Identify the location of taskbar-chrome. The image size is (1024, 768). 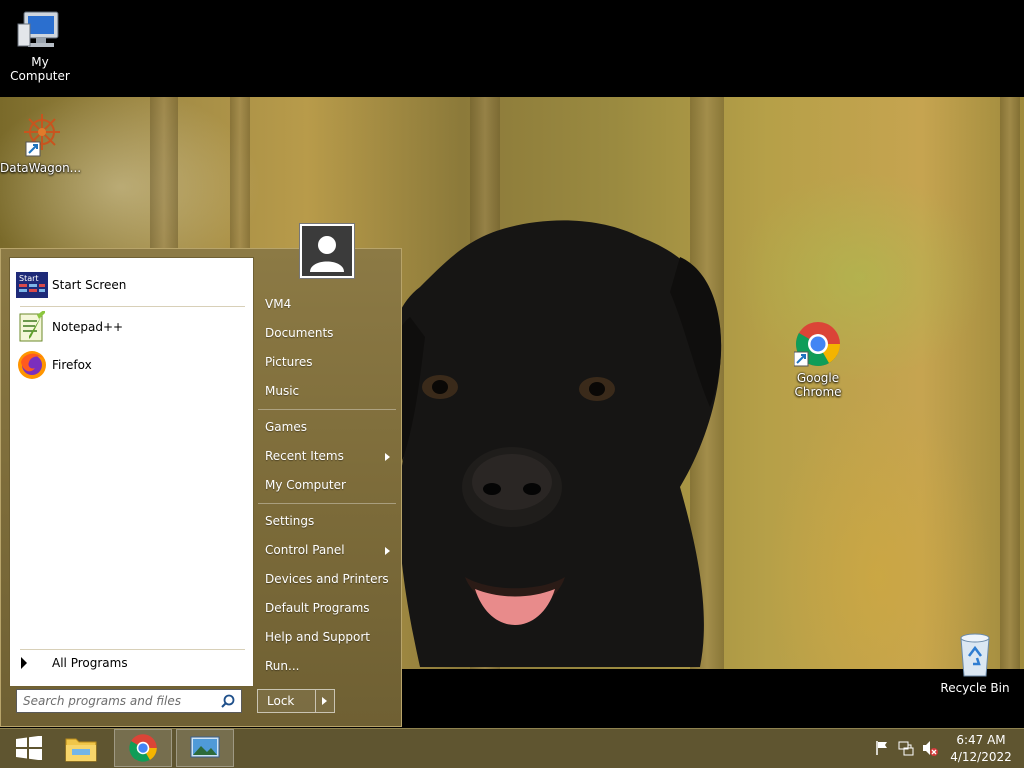
(143, 748).